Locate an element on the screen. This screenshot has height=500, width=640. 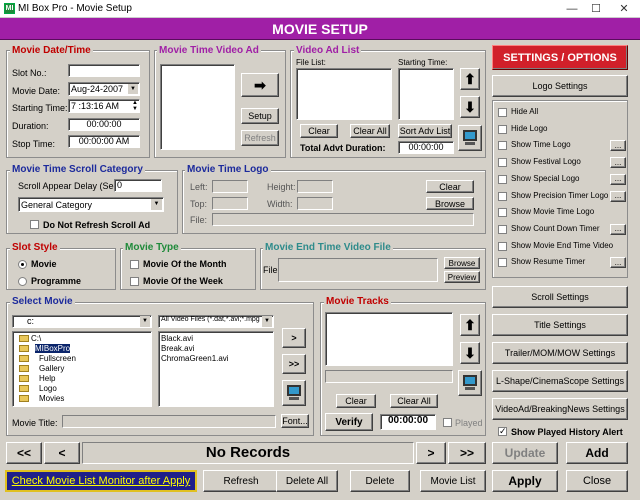
file-filter-select: All Video Files (*.dat,*.avi;*.mpg ▼ is located at coordinates (216, 321).